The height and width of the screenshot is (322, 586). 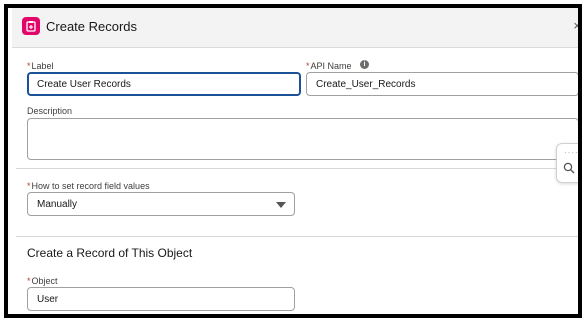 I want to click on how-to-set-value: Manually, so click(x=57, y=204).